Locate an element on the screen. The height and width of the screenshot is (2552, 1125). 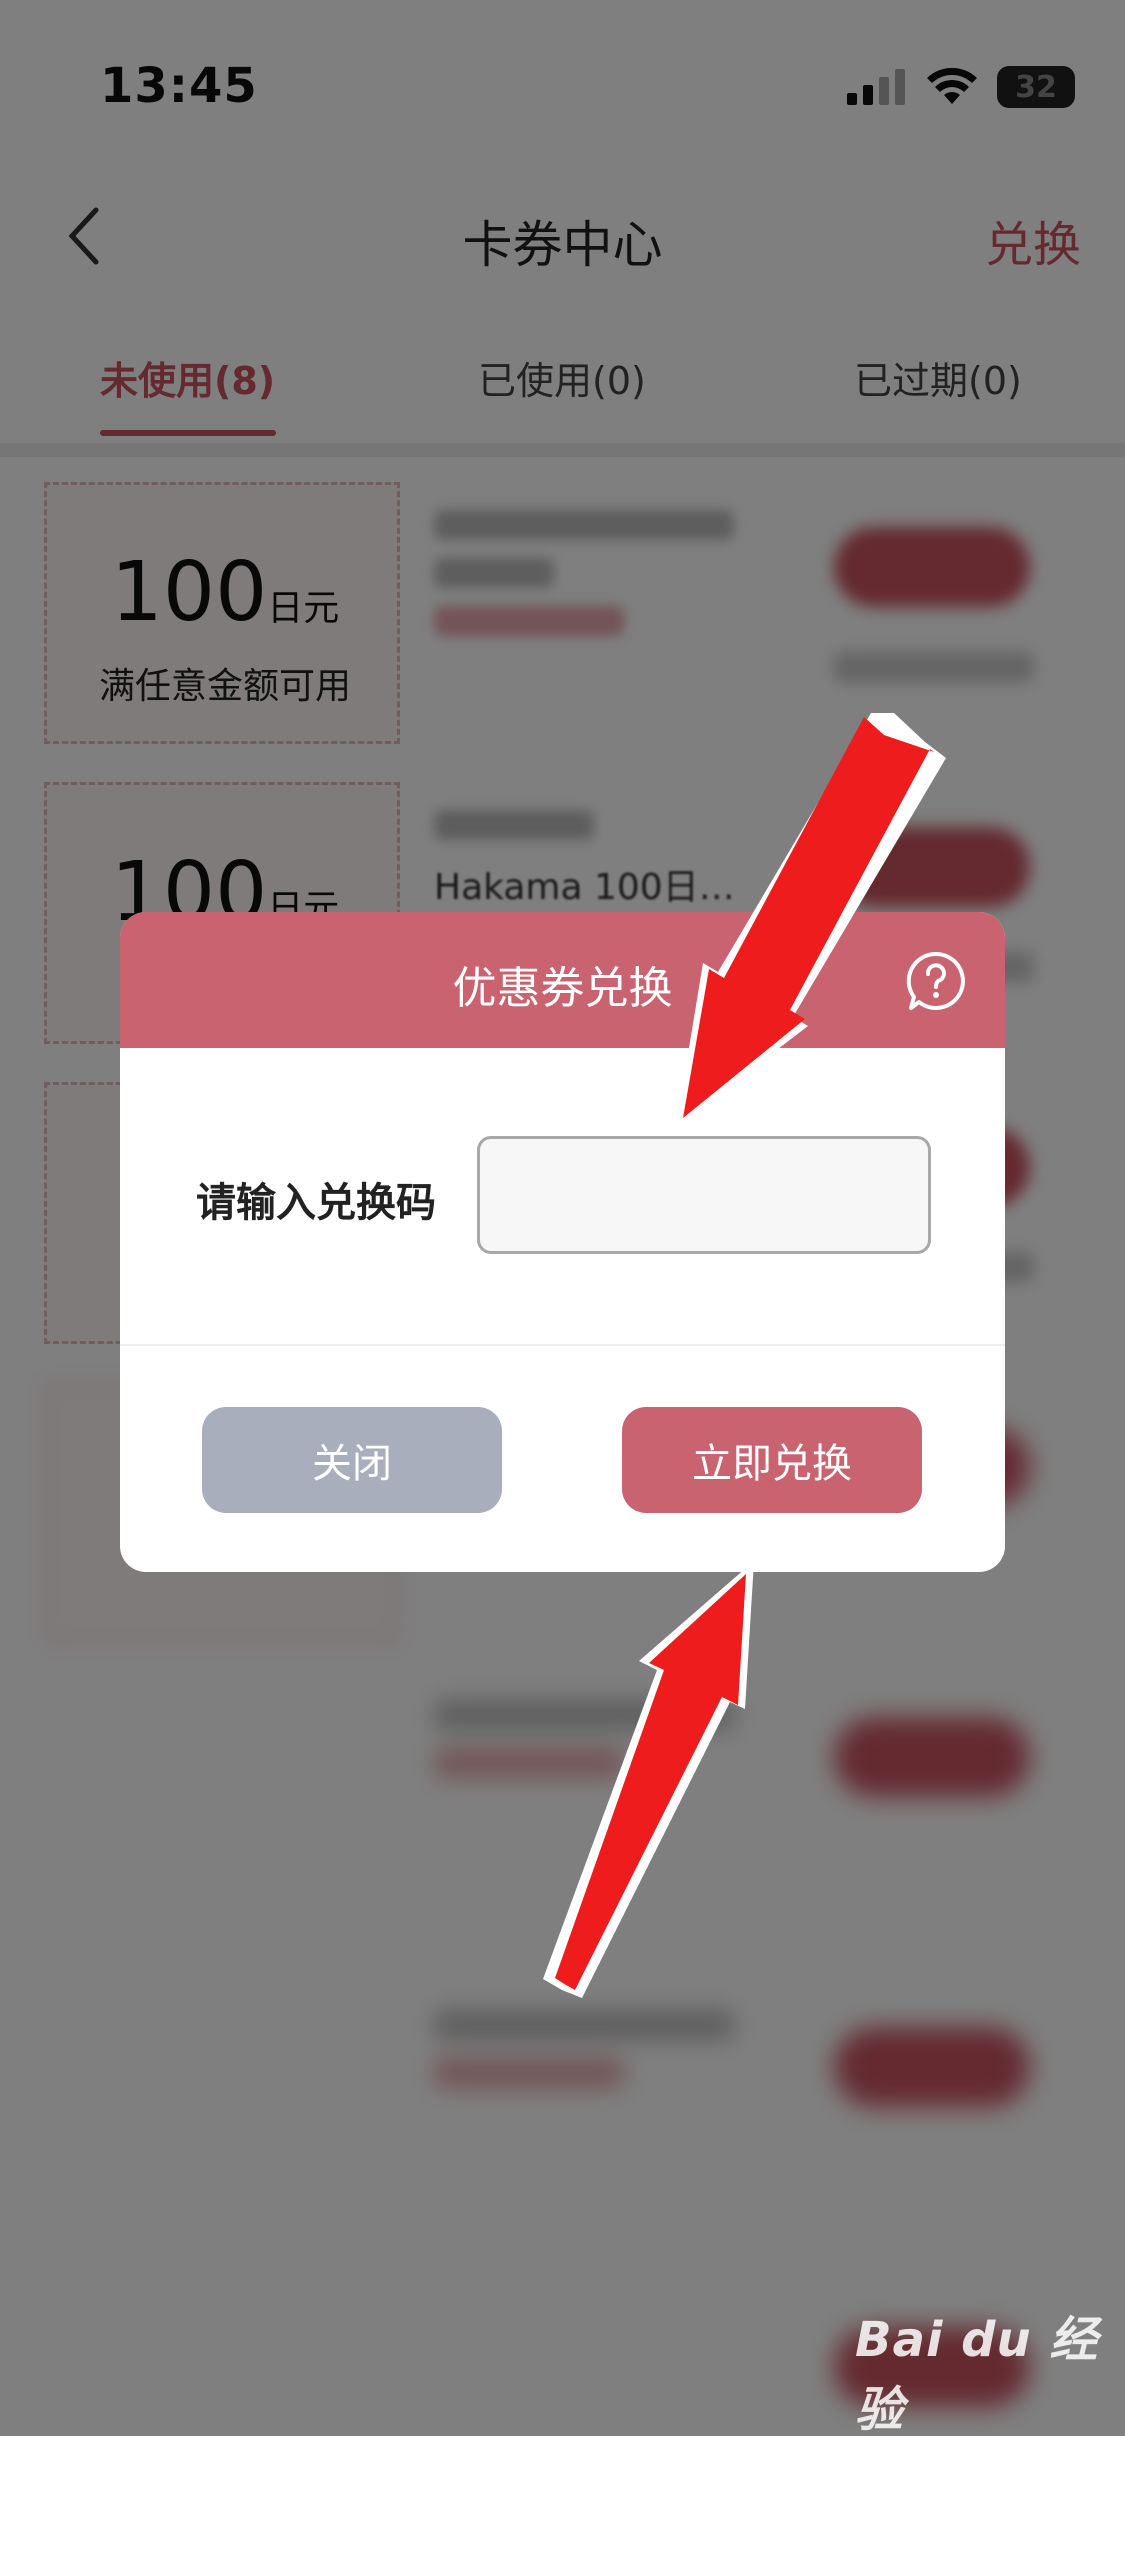
watermark-url: jingyan.baidu.com is located at coordinates (975, 2459).